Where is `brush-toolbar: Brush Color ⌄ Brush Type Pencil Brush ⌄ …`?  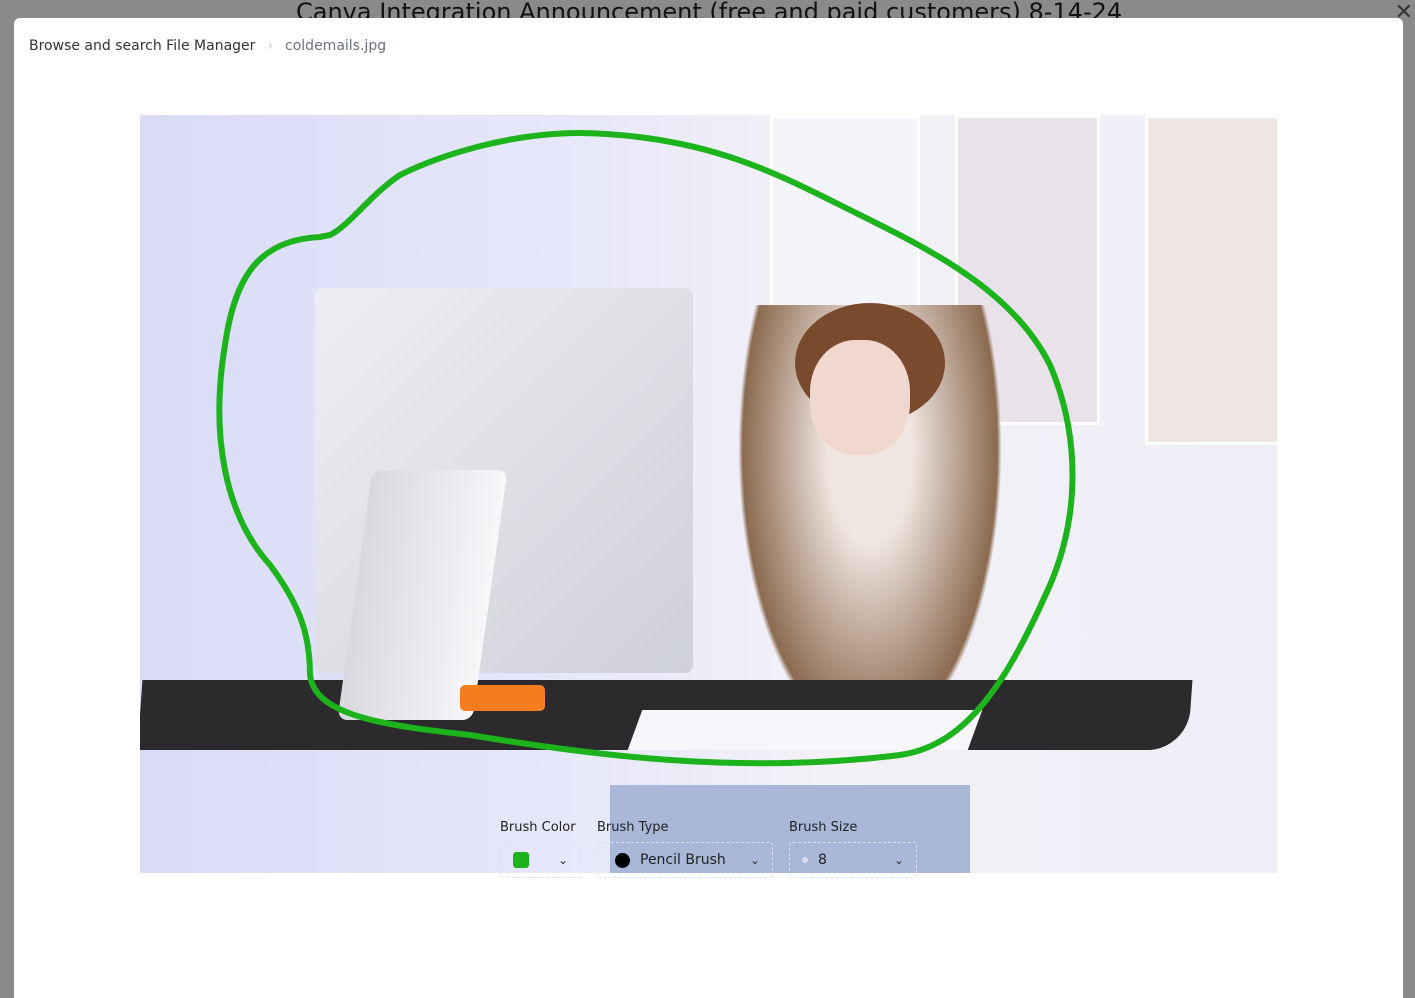 brush-toolbar: Brush Color ⌄ Brush Type Pencil Brush ⌄ … is located at coordinates (708, 849).